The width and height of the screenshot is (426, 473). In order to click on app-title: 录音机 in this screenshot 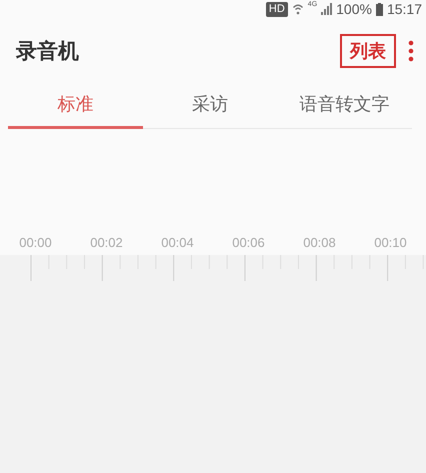, I will do `click(48, 51)`.